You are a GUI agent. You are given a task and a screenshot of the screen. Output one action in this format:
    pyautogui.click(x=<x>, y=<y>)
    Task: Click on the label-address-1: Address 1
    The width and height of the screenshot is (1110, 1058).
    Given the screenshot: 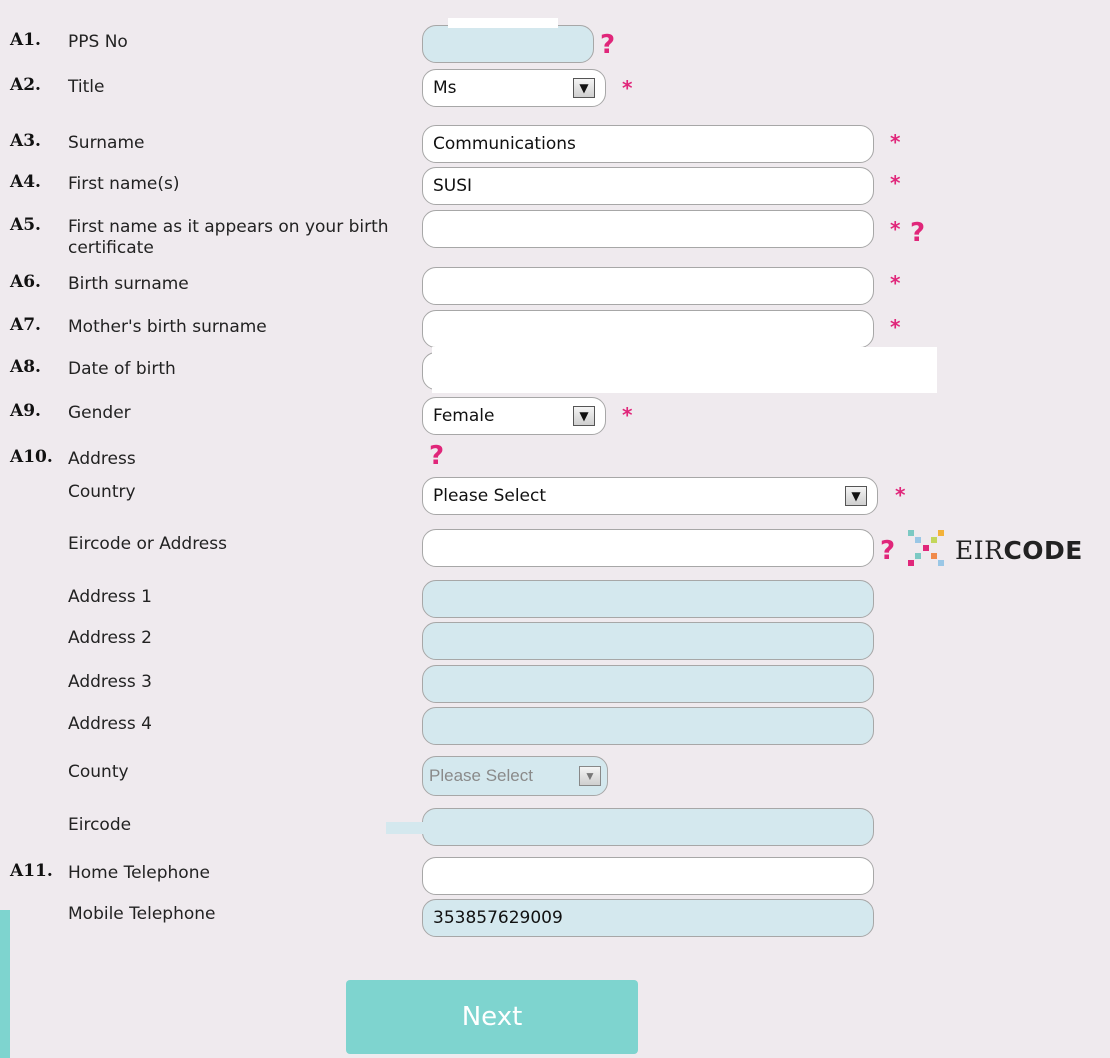 What is the action you would take?
    pyautogui.click(x=110, y=597)
    